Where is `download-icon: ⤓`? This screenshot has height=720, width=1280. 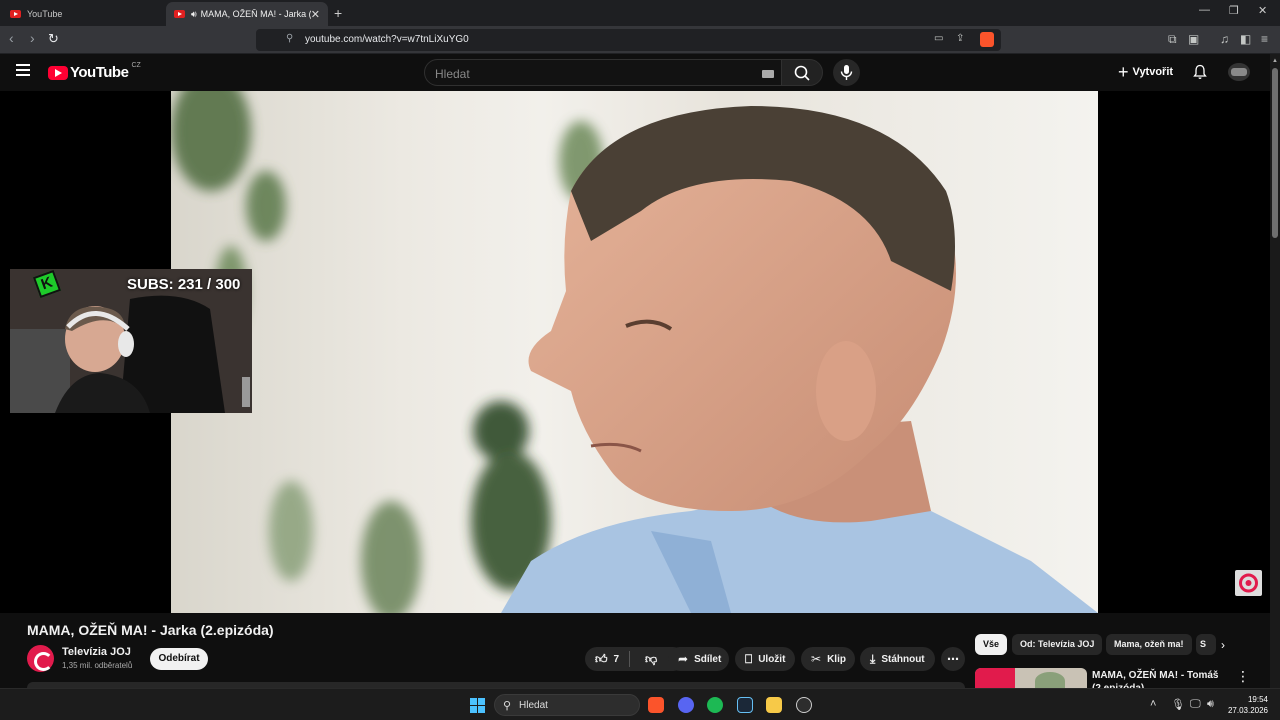
download-icon: ⤓ is located at coordinates (873, 658).